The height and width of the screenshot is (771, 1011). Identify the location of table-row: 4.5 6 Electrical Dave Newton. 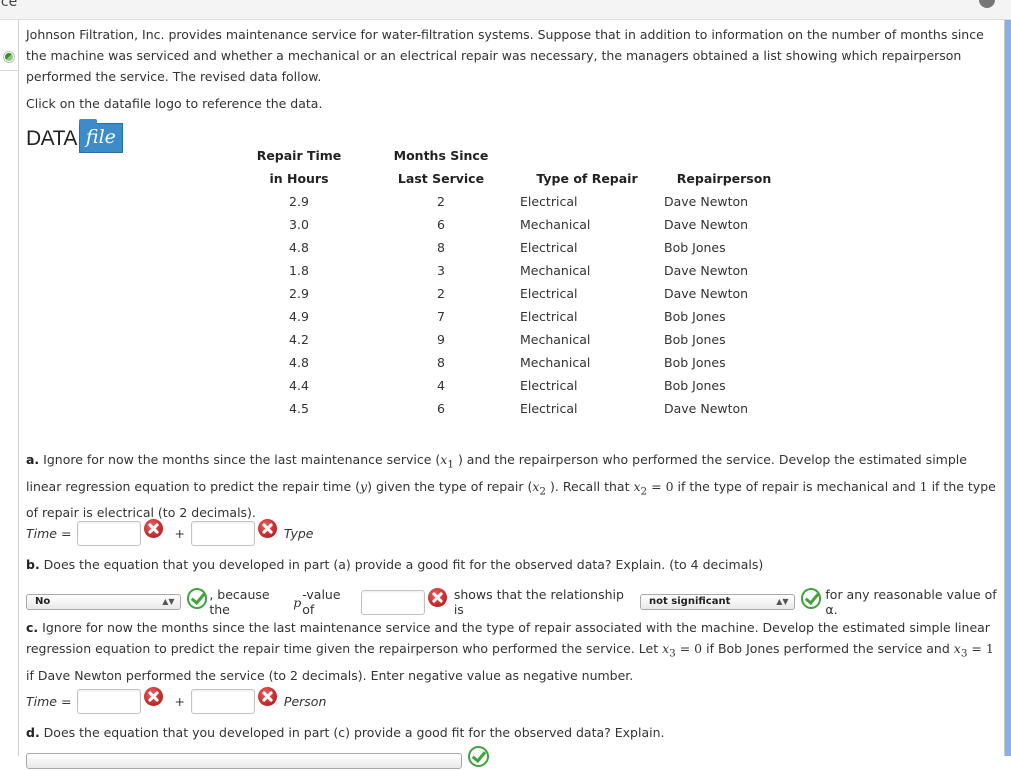
(504, 408).